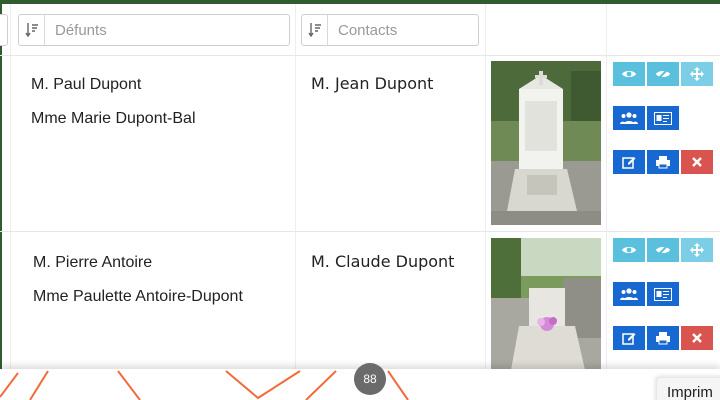 The width and height of the screenshot is (720, 400). What do you see at coordinates (372, 83) in the screenshot?
I see `contact-name: M. Jean Dupont` at bounding box center [372, 83].